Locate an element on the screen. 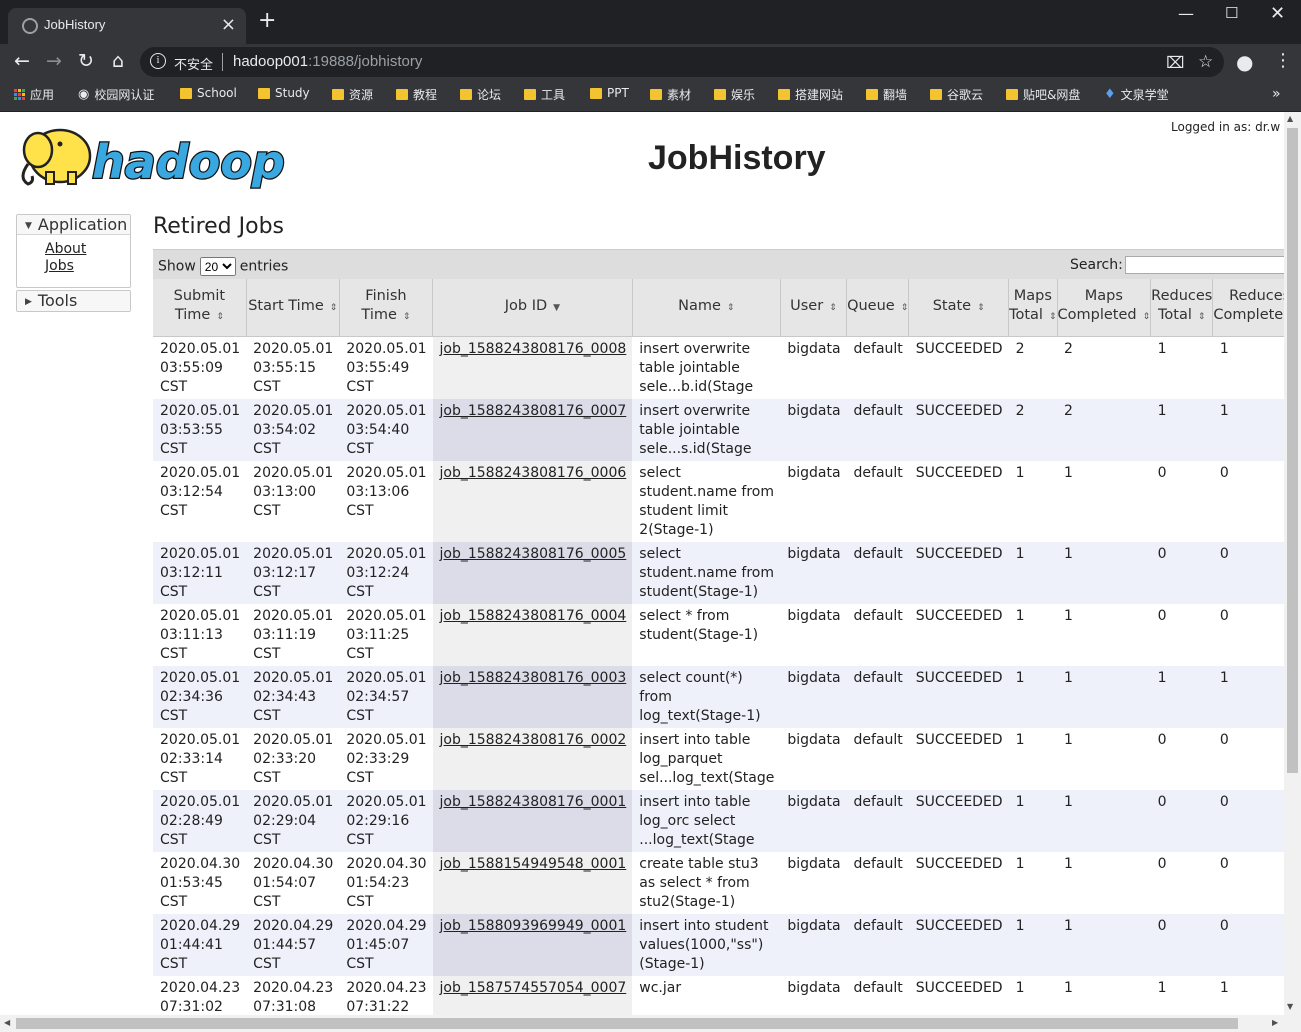 The image size is (1301, 1032). home-icon: ⌂ is located at coordinates (118, 61).